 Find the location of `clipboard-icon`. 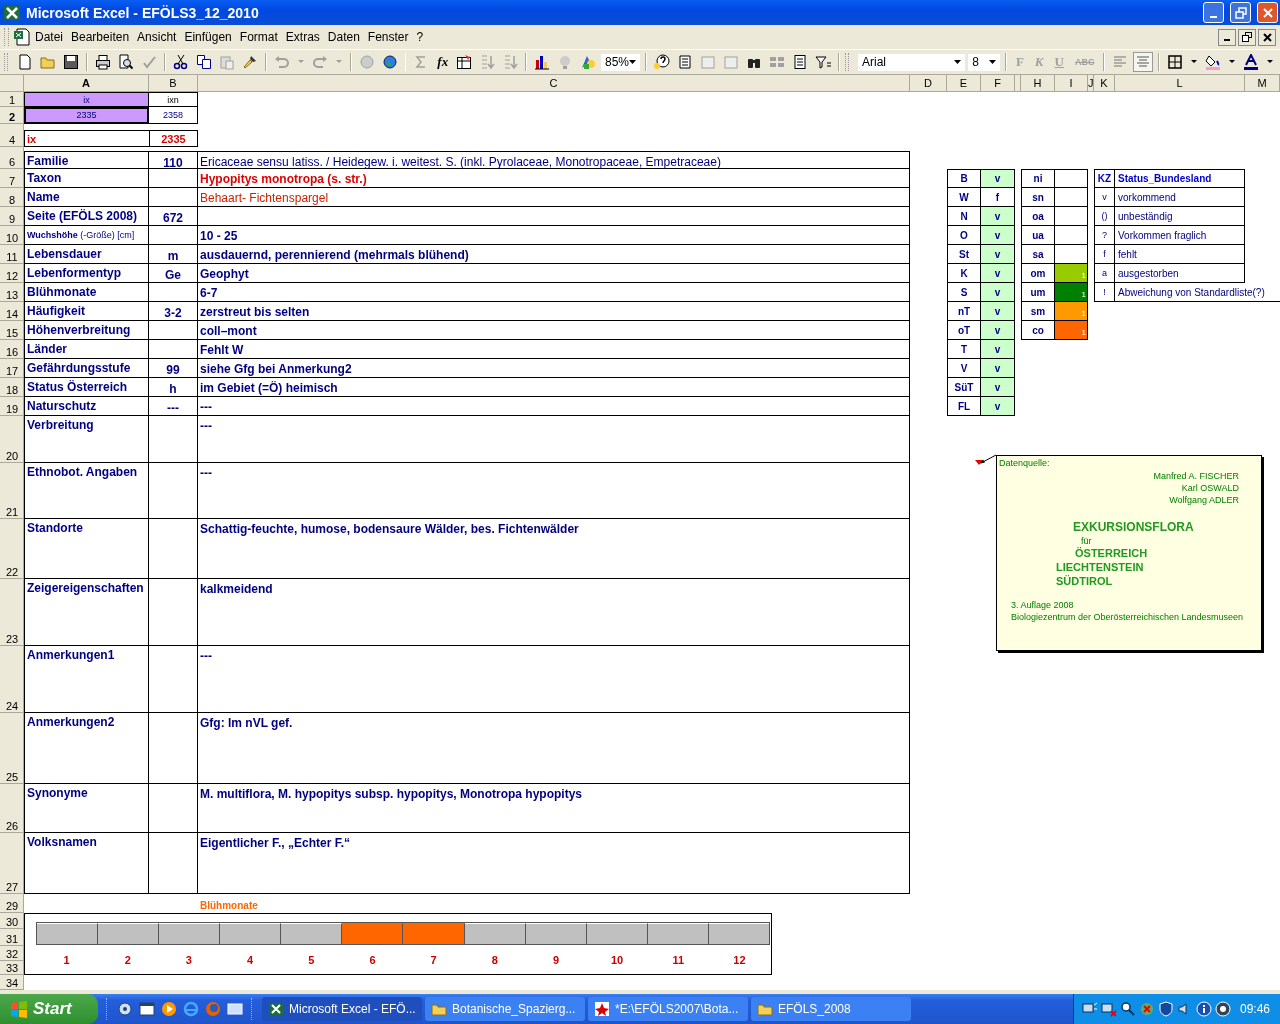

clipboard-icon is located at coordinates (226, 62).